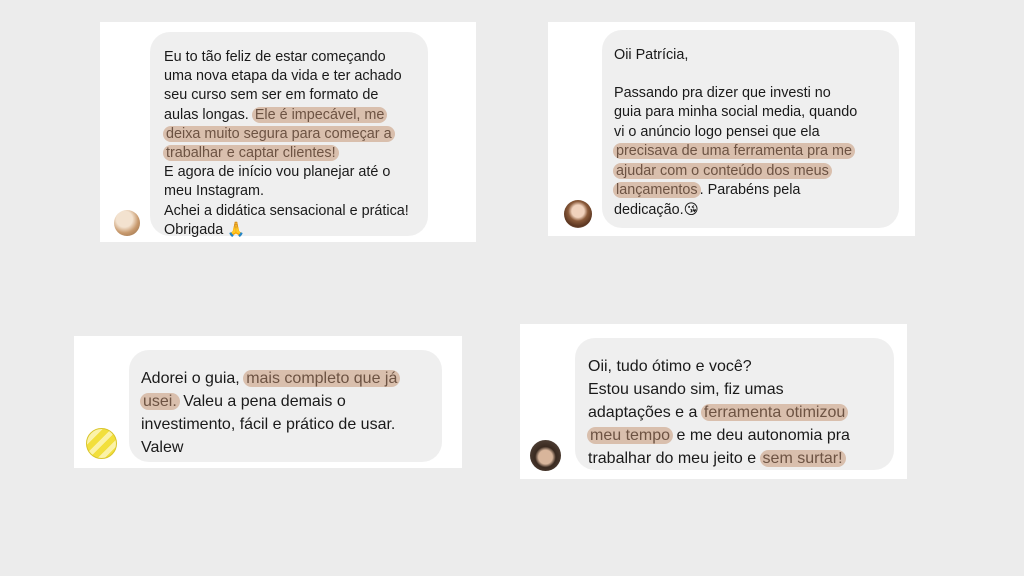 This screenshot has height=576, width=1024. I want to click on message-line: Oii Patrícia,, so click(756, 56).